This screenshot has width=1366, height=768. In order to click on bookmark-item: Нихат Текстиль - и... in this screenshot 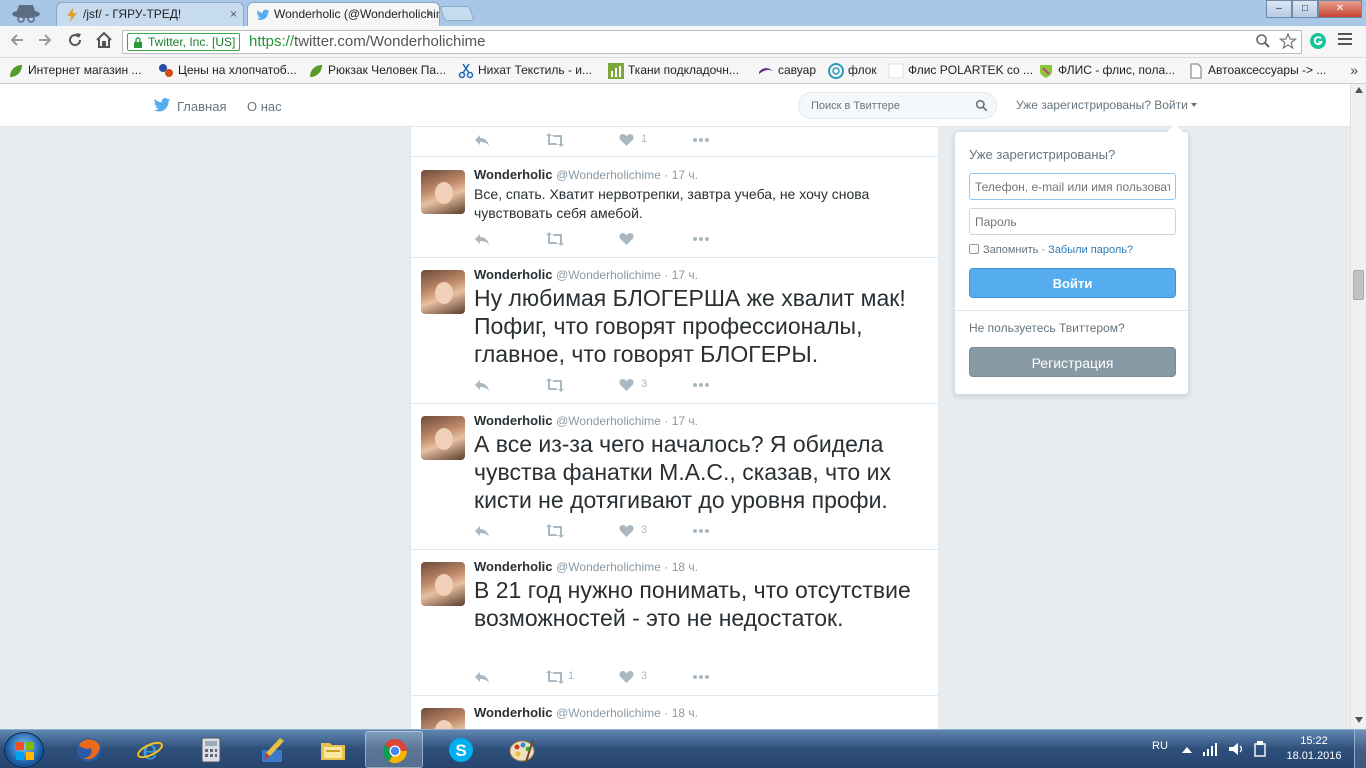, I will do `click(525, 71)`.